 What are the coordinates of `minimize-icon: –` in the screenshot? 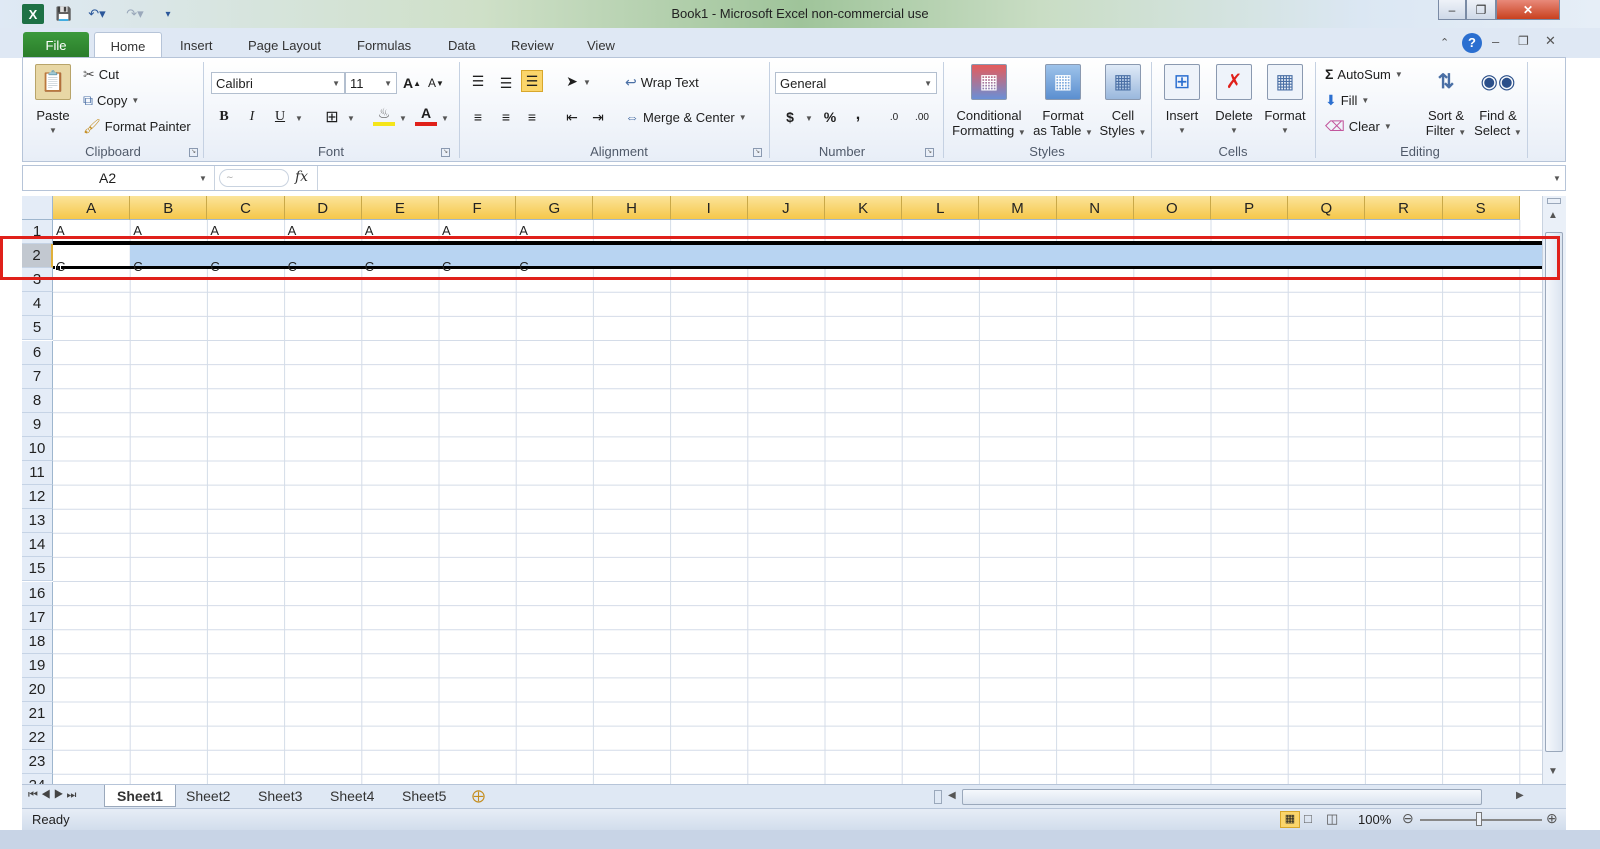 It's located at (1452, 10).